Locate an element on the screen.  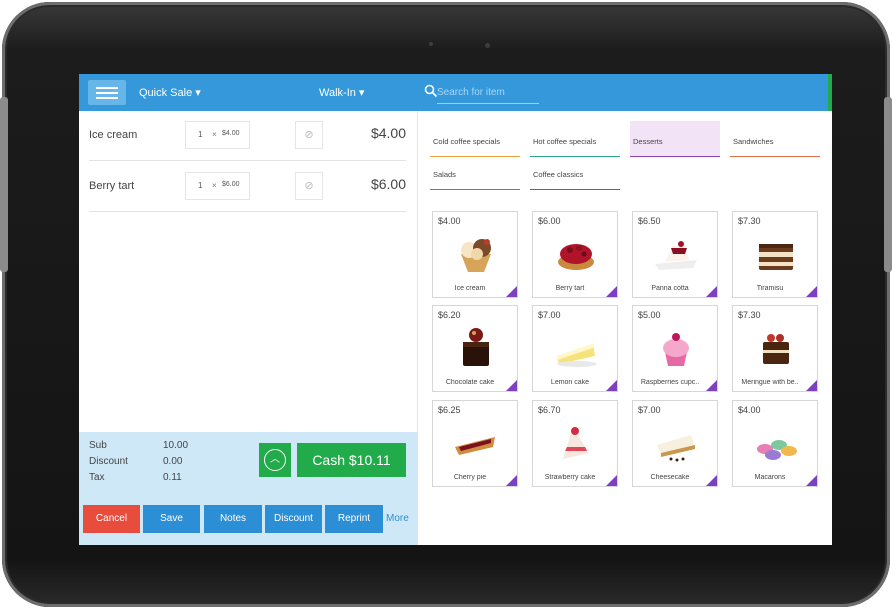
product-price: $6.20 is located at coordinates (449, 315).